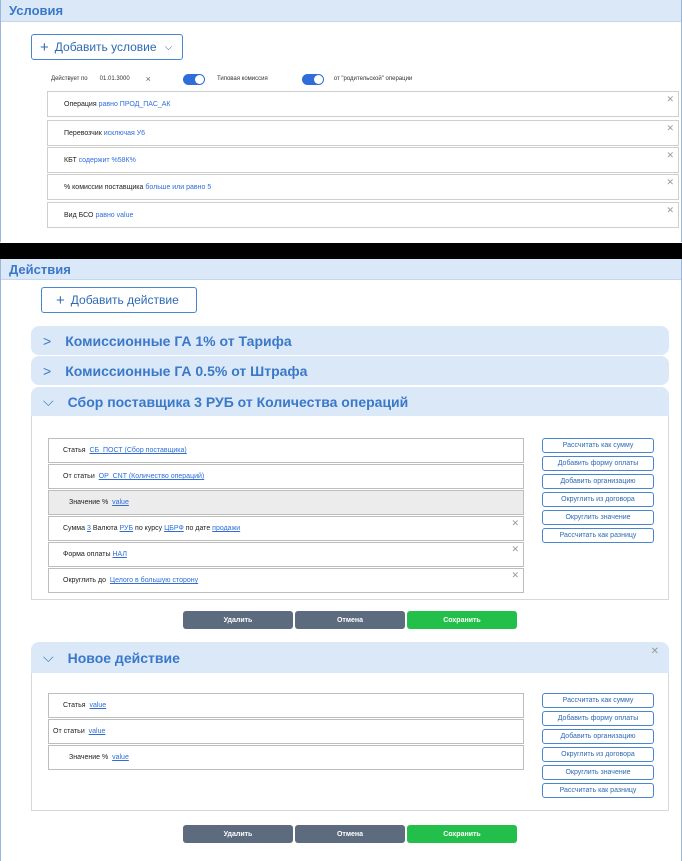  What do you see at coordinates (286, 731) in the screenshot?
I see `field-ot-statyi: От статьи value` at bounding box center [286, 731].